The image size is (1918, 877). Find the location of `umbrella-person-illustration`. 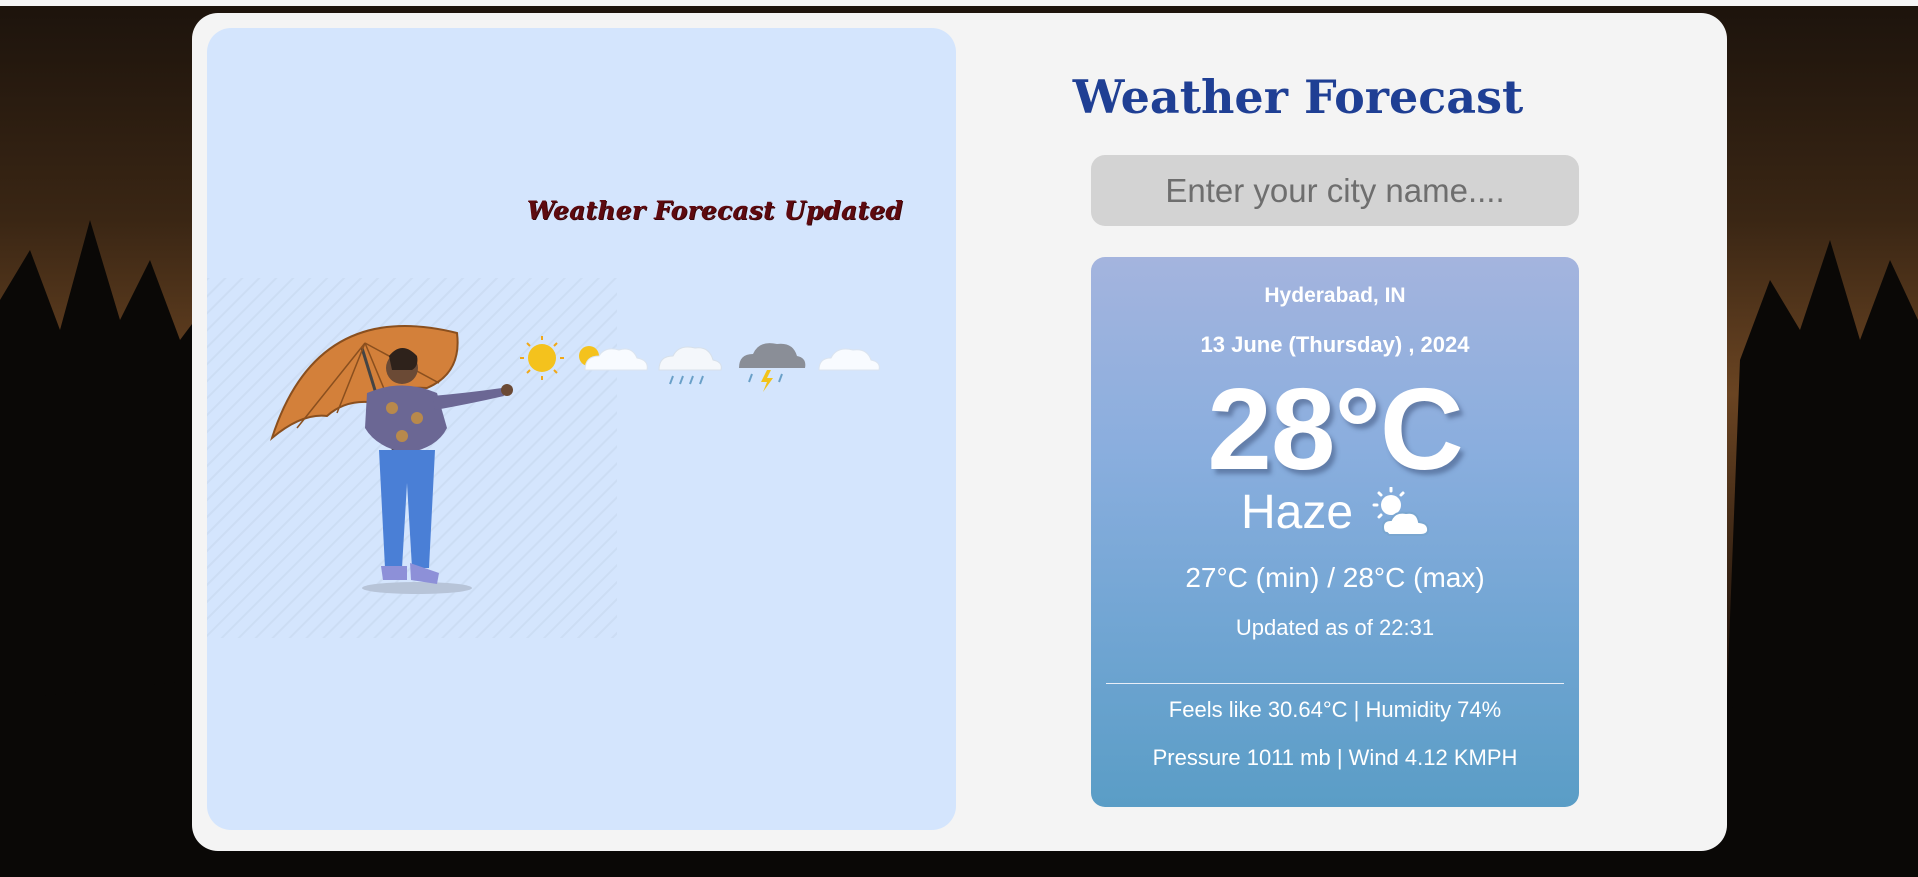

umbrella-person-illustration is located at coordinates (543, 458).